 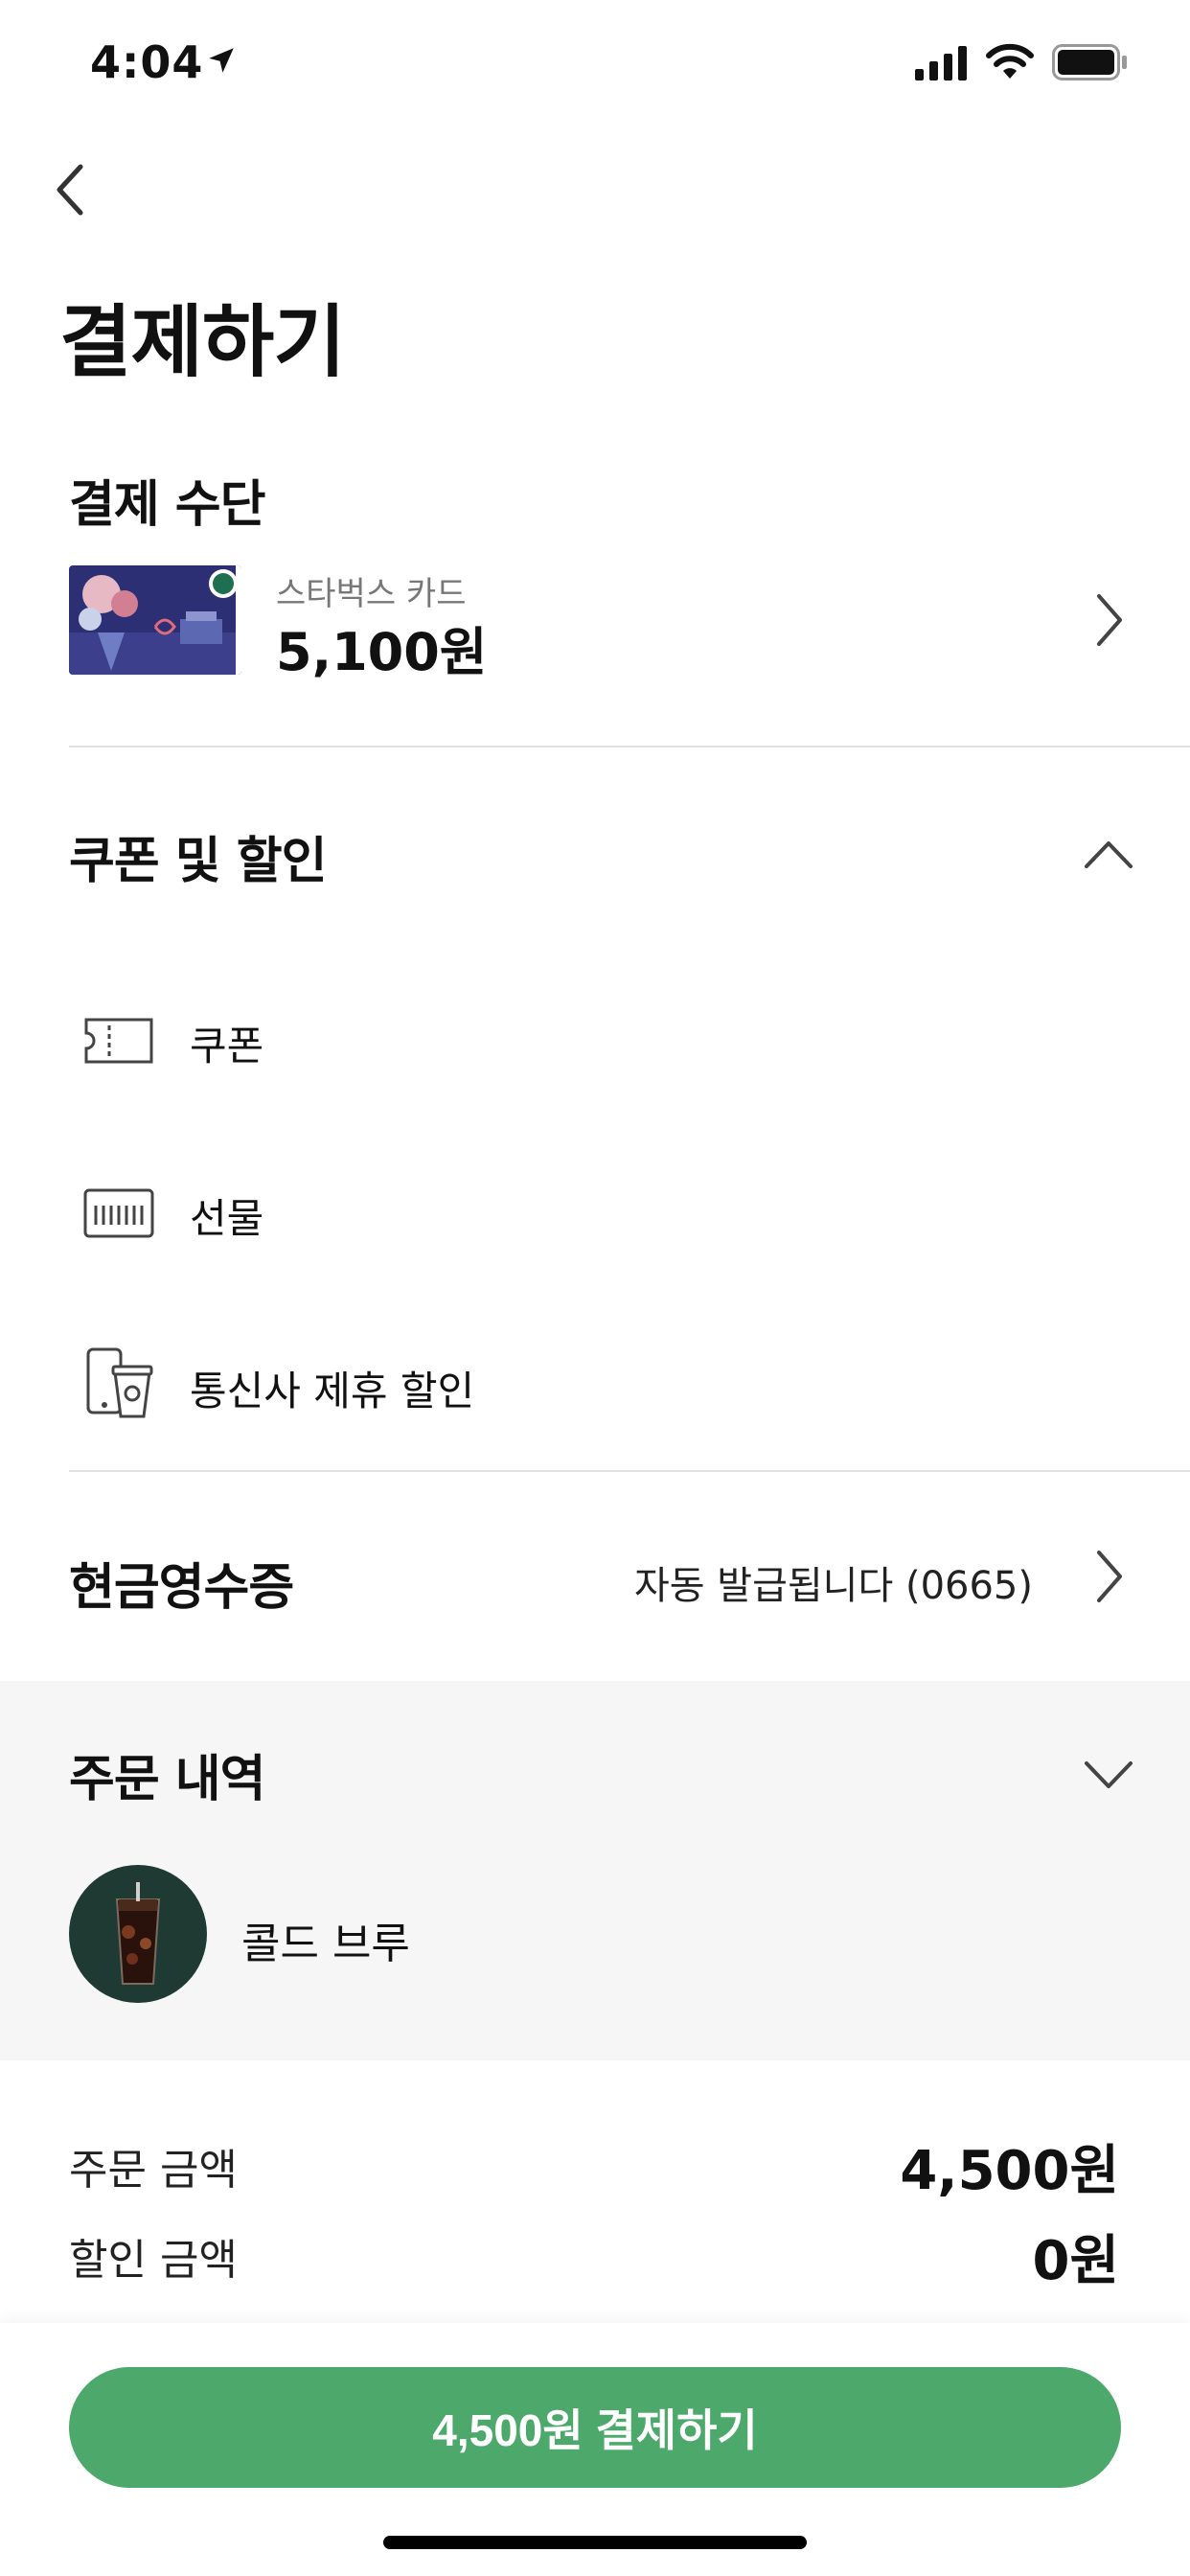 What do you see at coordinates (222, 60) in the screenshot?
I see `location-arrow-icon` at bounding box center [222, 60].